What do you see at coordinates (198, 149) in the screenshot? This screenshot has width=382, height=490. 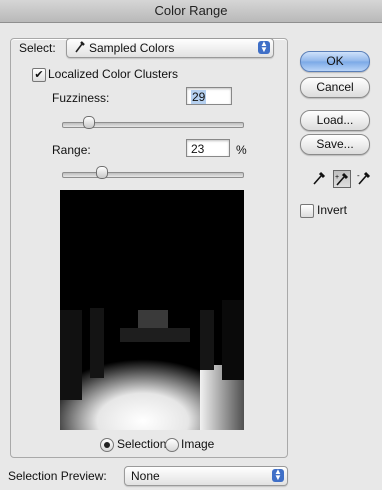 I see `range-value: 23` at bounding box center [198, 149].